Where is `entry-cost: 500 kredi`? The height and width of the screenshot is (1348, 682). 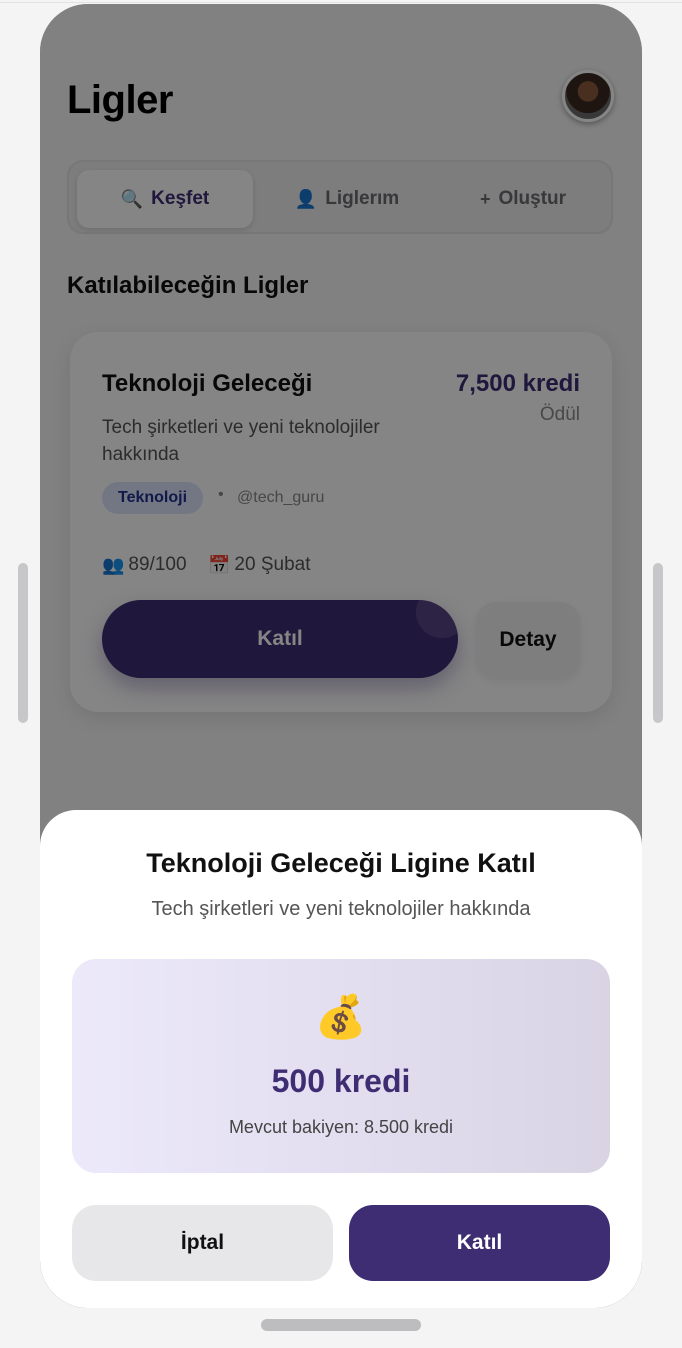
entry-cost: 500 kredi is located at coordinates (341, 1081).